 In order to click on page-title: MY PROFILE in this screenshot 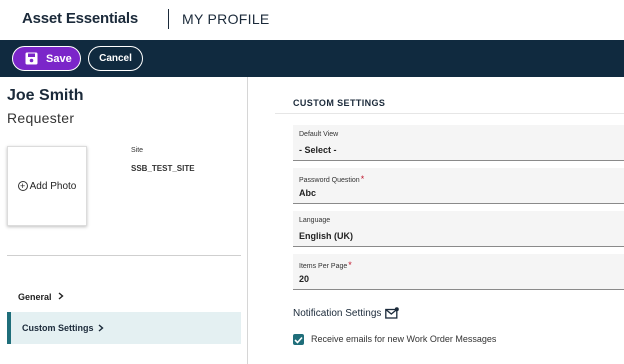, I will do `click(226, 19)`.